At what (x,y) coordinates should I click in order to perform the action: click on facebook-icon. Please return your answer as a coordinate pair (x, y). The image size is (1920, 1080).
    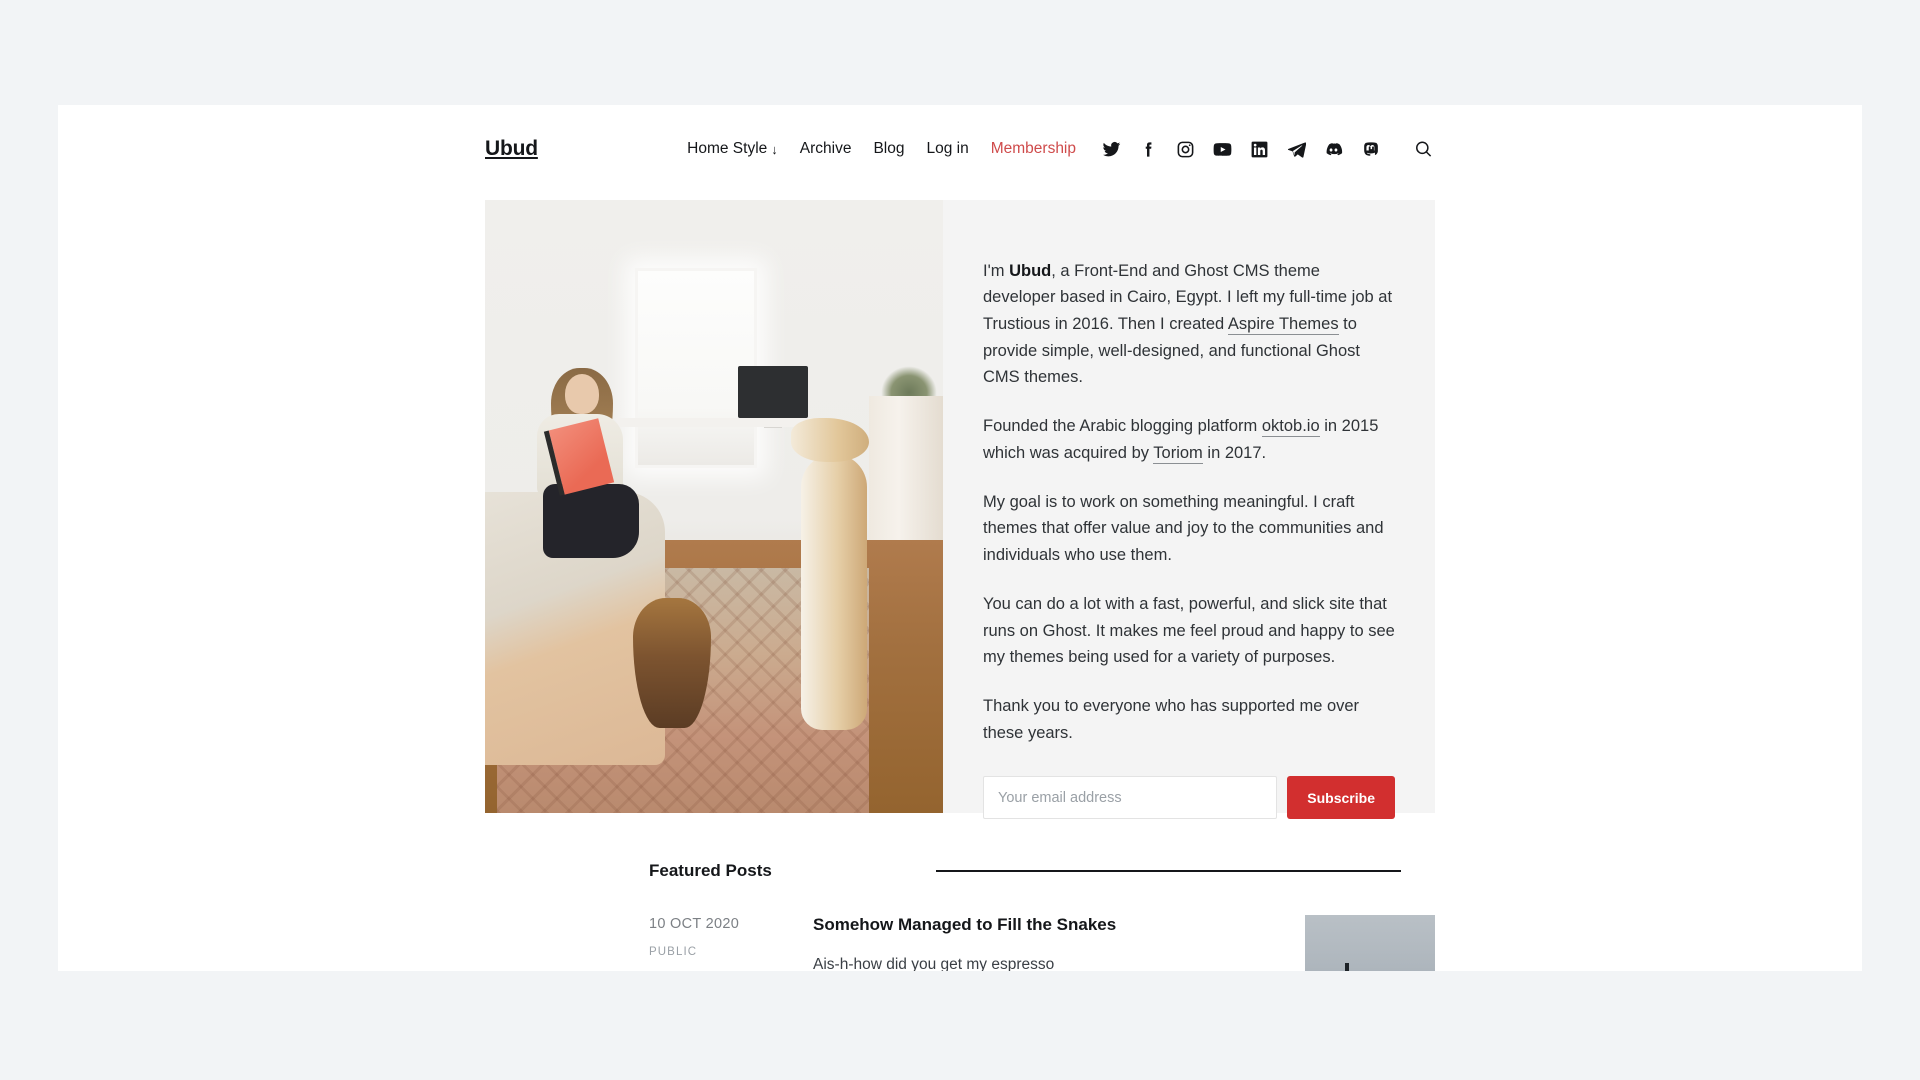
    Looking at the image, I should click on (1148, 149).